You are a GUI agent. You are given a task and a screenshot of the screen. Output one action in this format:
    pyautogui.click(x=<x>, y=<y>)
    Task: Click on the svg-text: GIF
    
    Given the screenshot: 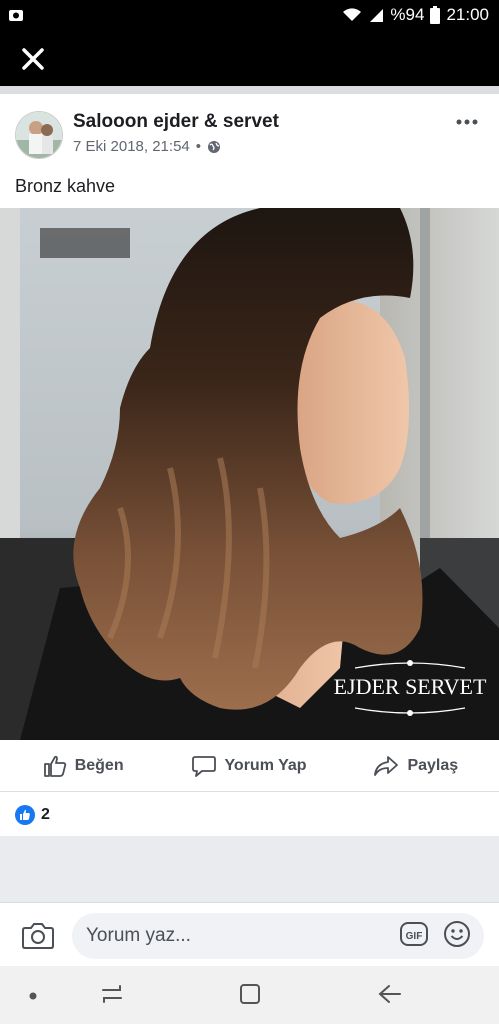 What is the action you would take?
    pyautogui.click(x=414, y=936)
    